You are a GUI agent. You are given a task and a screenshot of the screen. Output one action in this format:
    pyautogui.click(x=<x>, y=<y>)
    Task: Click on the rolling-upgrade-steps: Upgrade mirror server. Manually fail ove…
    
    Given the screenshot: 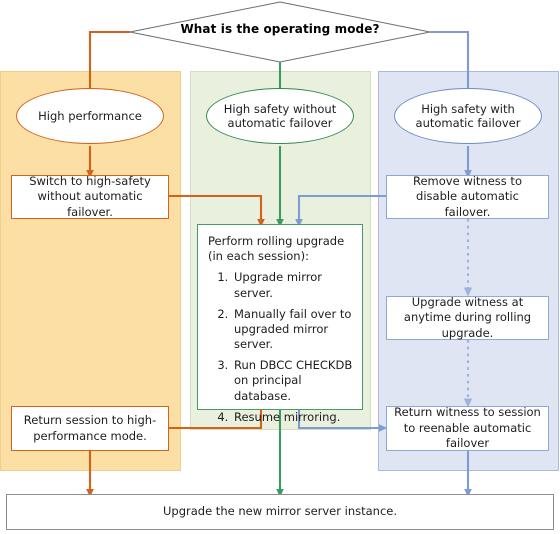 What is the action you would take?
    pyautogui.click(x=281, y=347)
    